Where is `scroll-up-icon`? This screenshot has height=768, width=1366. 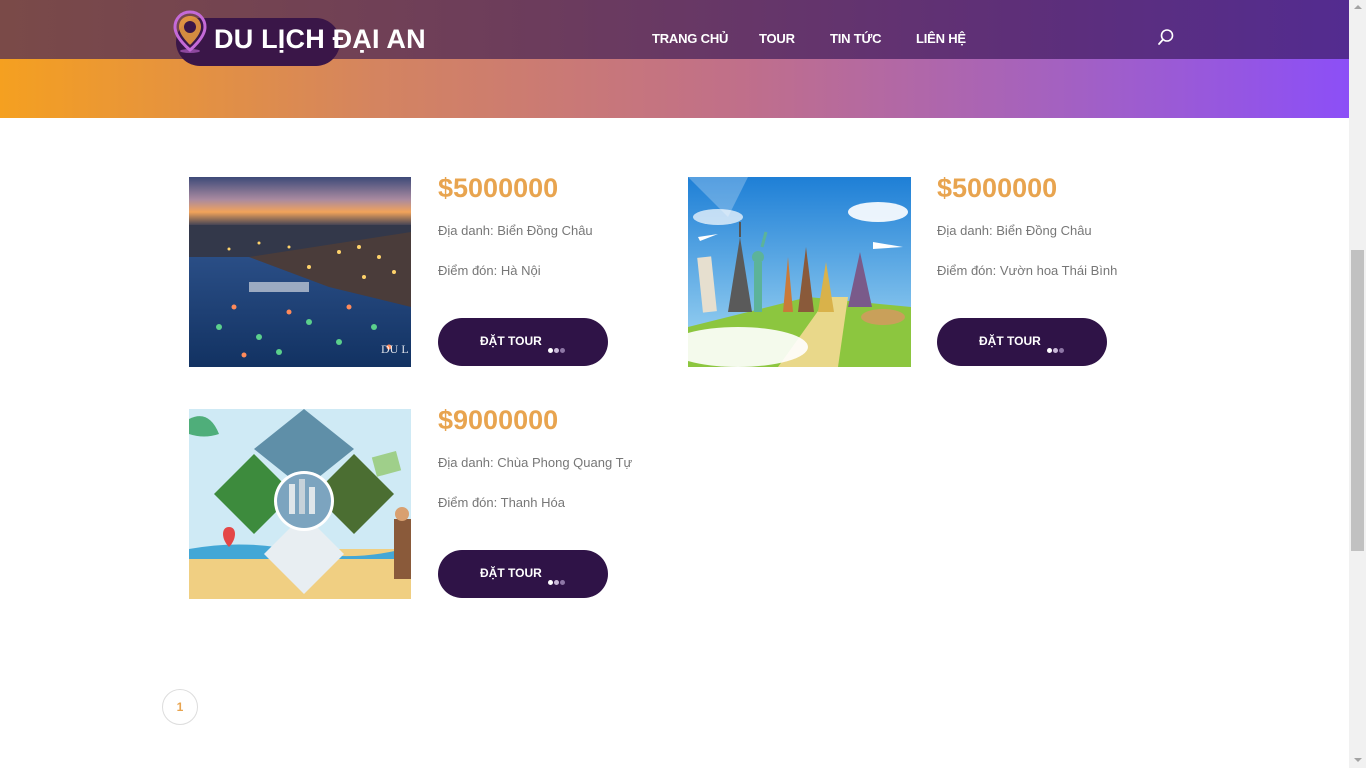
scroll-up-icon is located at coordinates (1358, 7).